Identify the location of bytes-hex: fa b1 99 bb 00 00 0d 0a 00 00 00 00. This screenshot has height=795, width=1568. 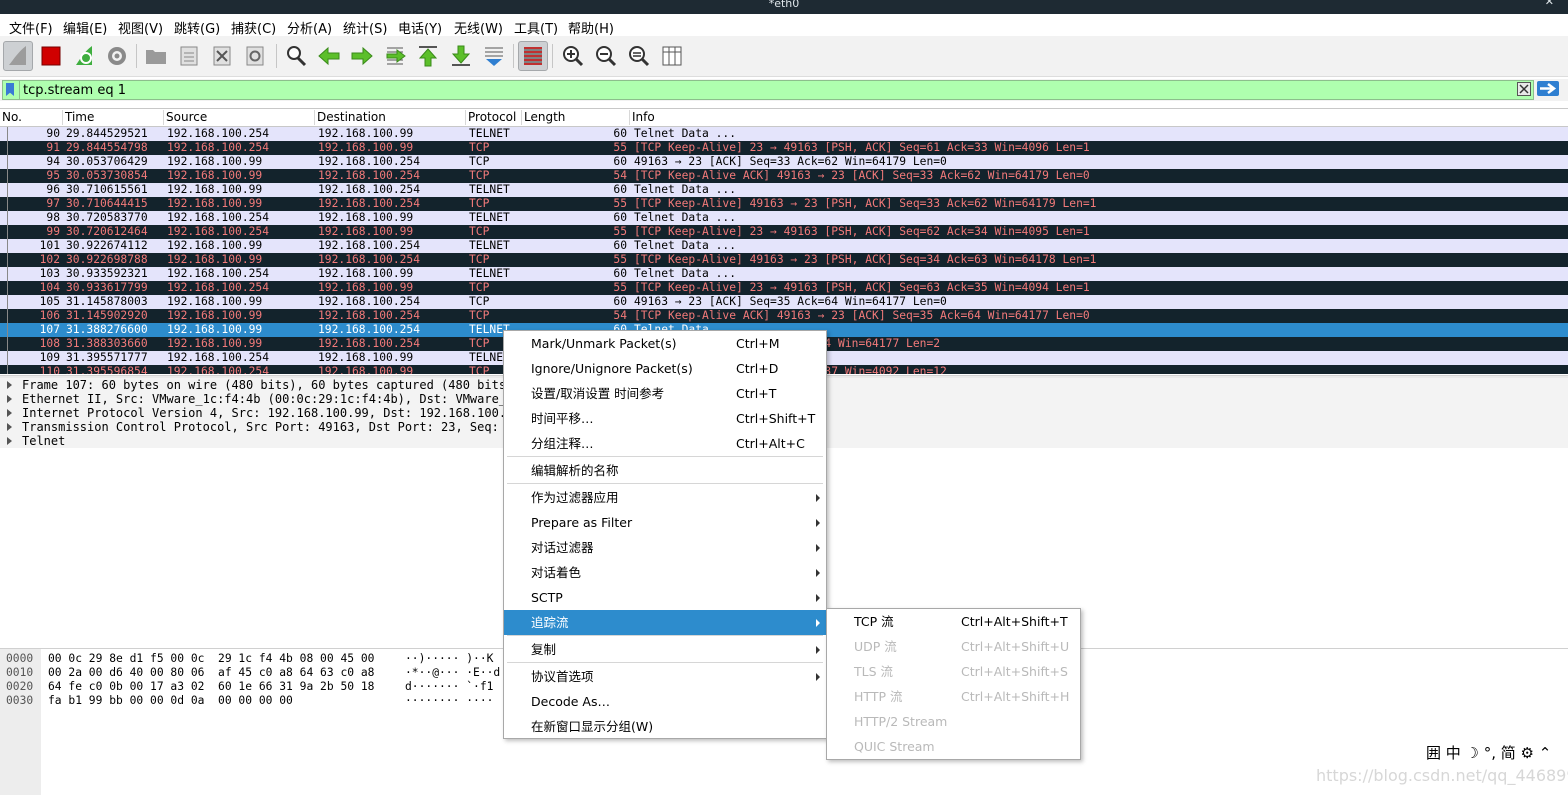
(170, 701).